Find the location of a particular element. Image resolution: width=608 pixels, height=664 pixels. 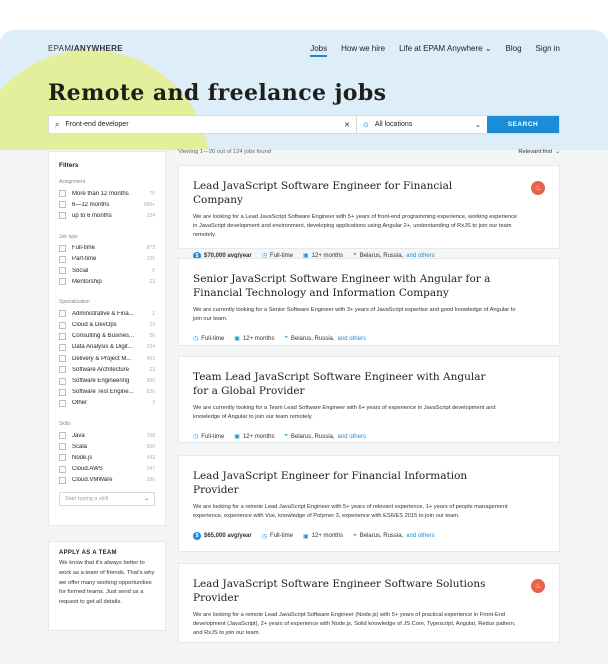

nav-life-at-epam: Life at EPAM Anywhere ⌄ is located at coordinates (445, 48).